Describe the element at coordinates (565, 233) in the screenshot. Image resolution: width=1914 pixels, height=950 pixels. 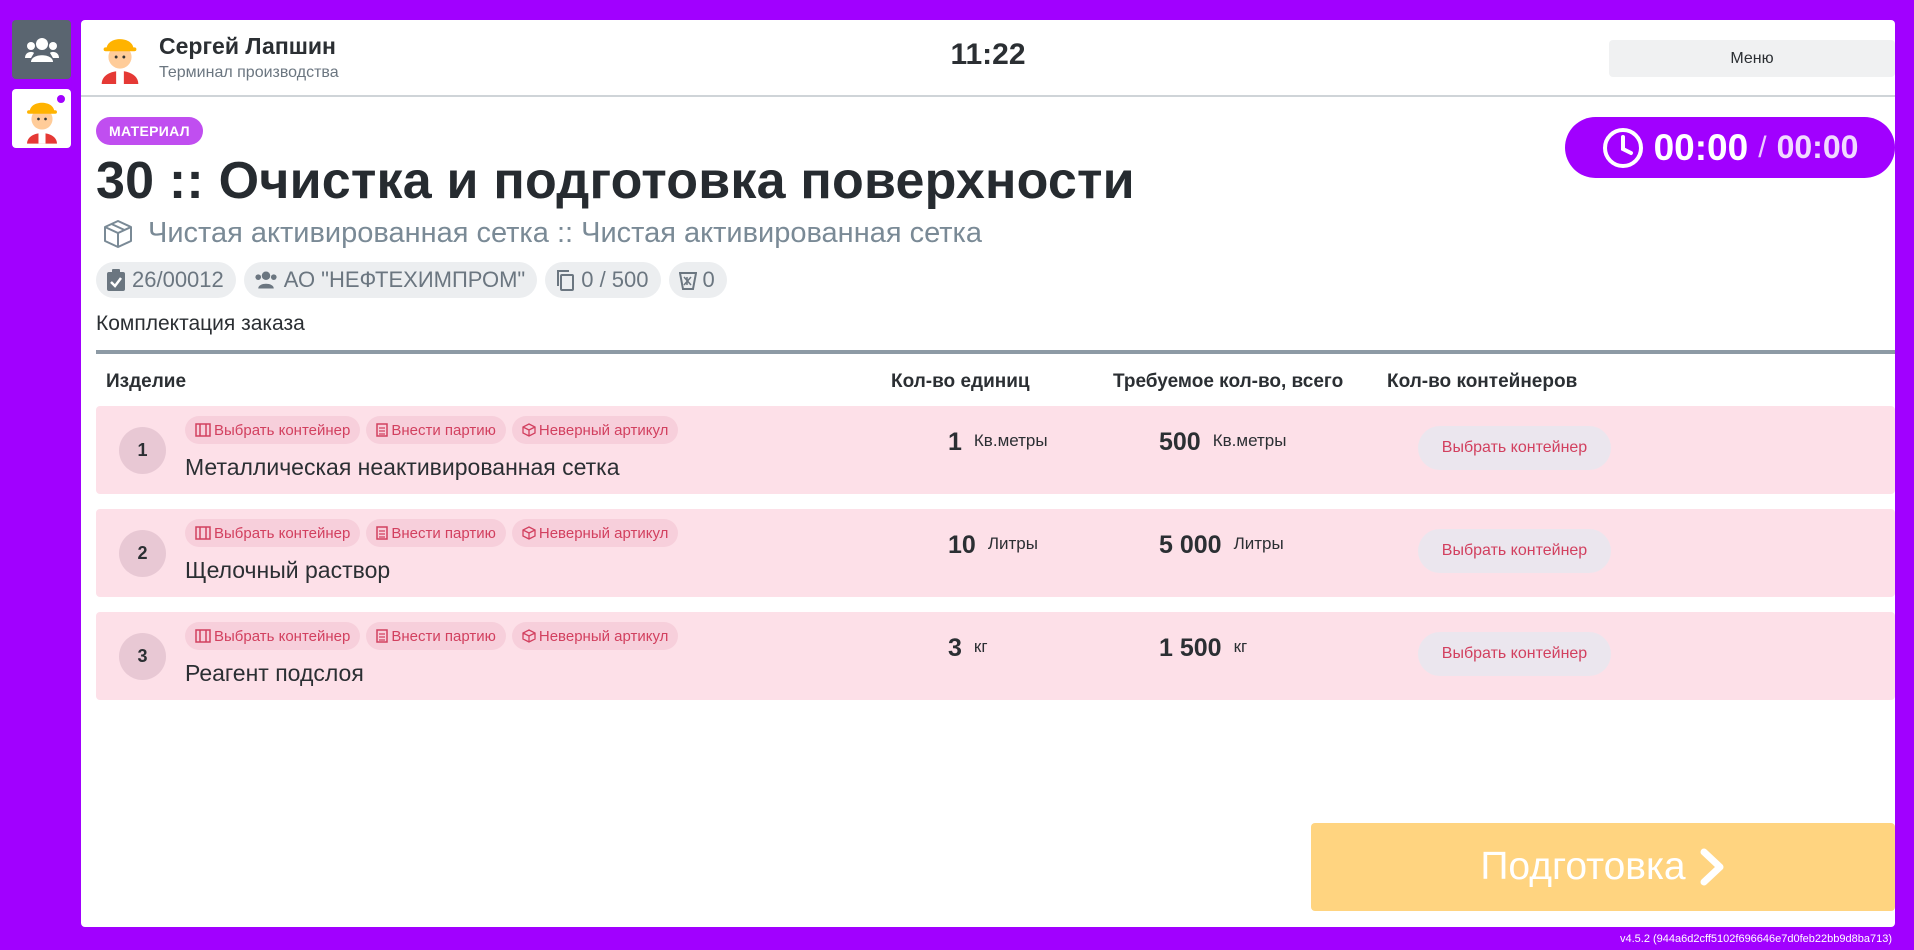
I see `product-name: Чистая активированная сетка :` at that location.